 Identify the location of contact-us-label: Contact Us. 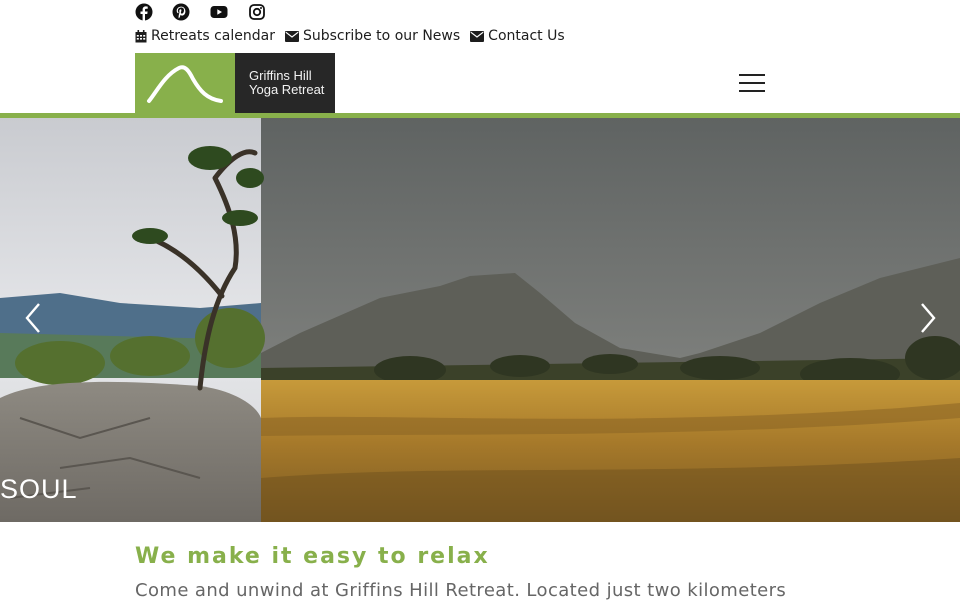
(526, 36).